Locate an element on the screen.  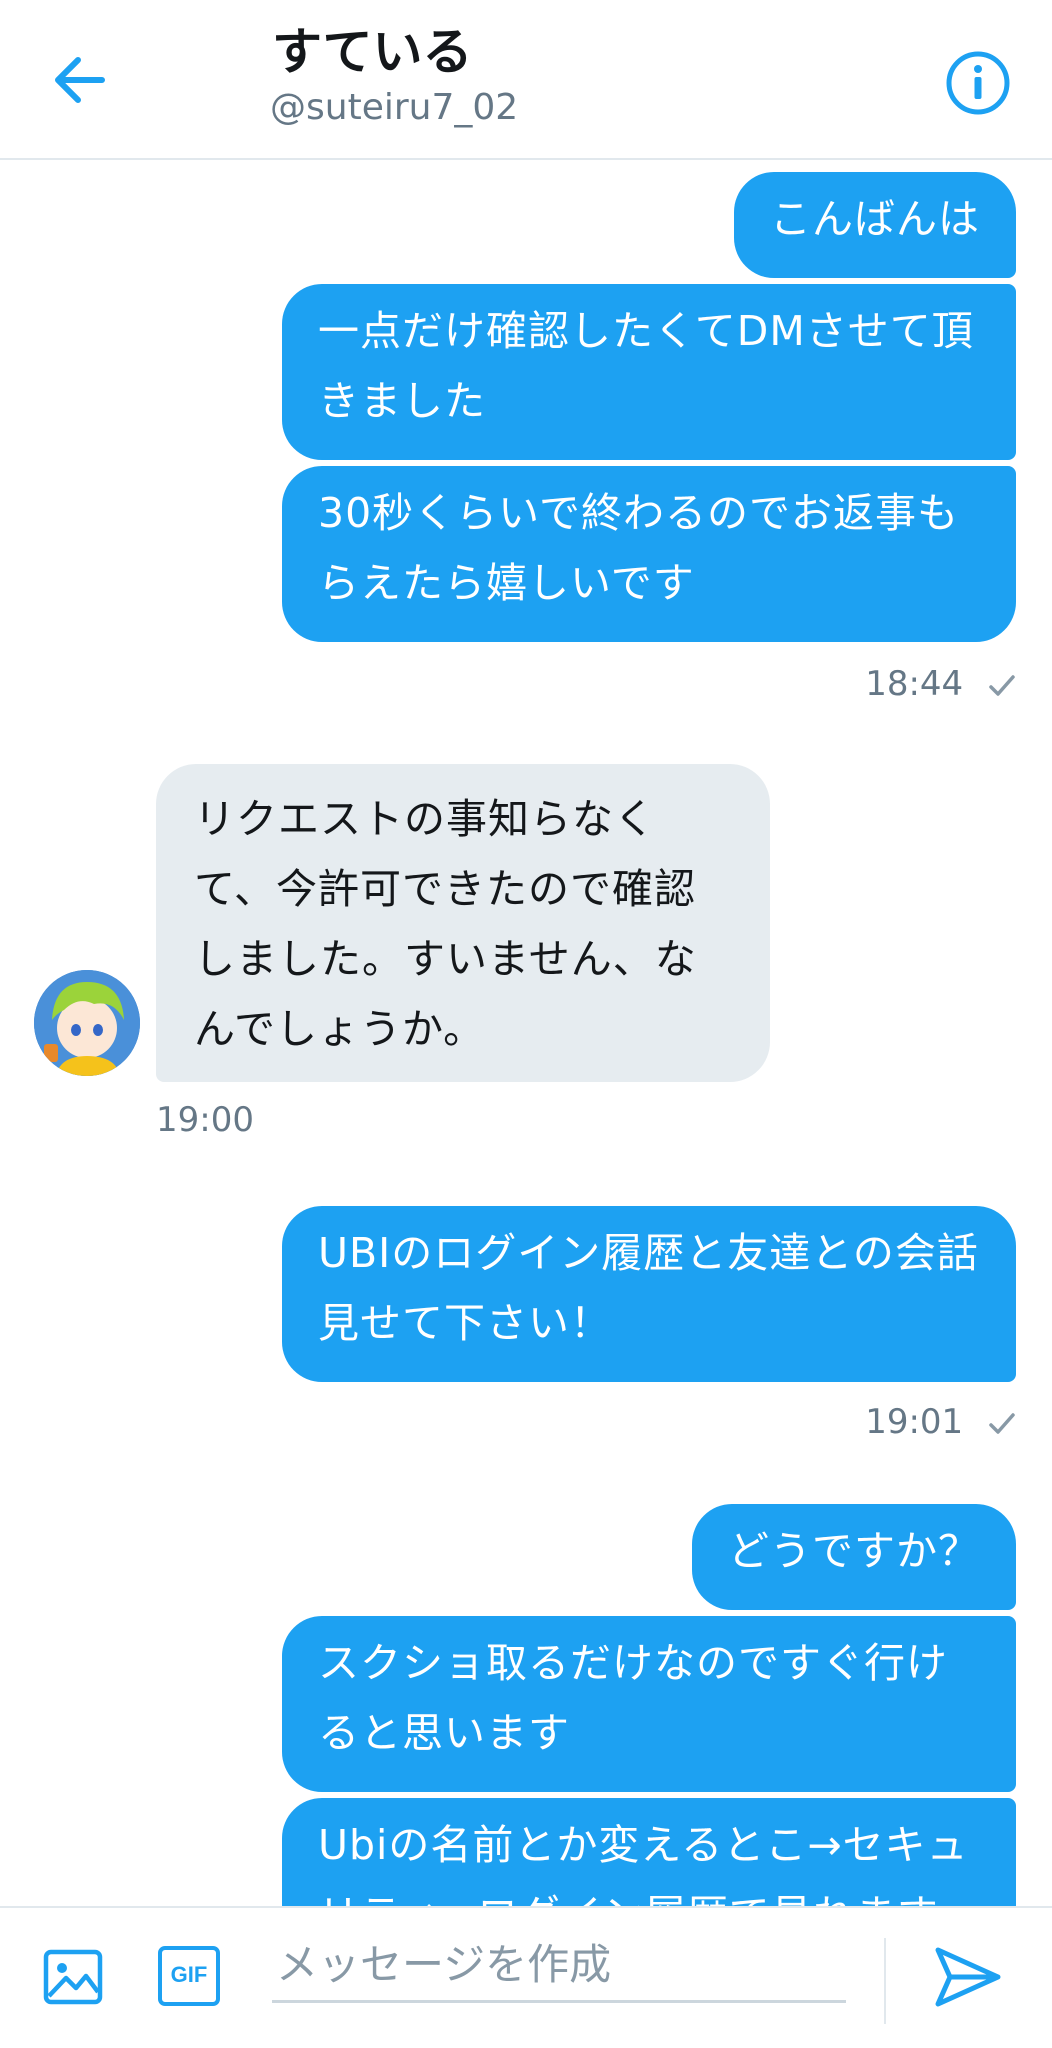
message-text: こんばんは is located at coordinates (875, 219).